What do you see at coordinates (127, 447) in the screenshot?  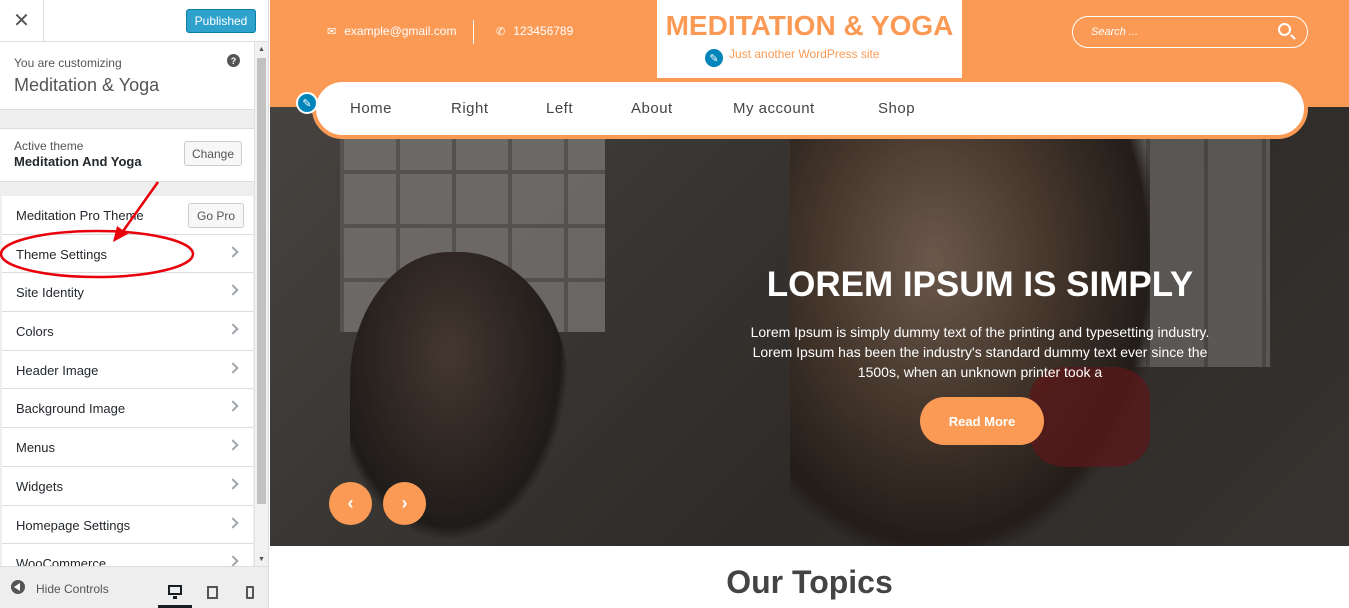 I see `menu-item-menus: Menus` at bounding box center [127, 447].